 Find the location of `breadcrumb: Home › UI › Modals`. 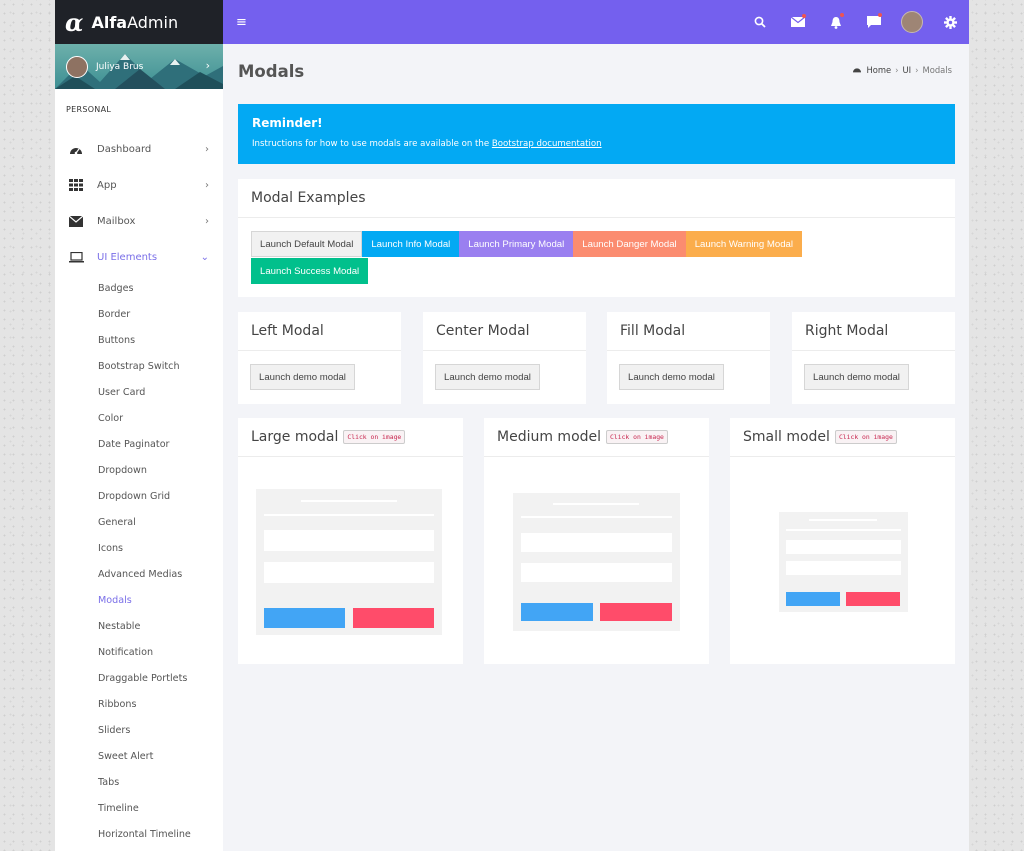

breadcrumb: Home › UI › Modals is located at coordinates (902, 70).